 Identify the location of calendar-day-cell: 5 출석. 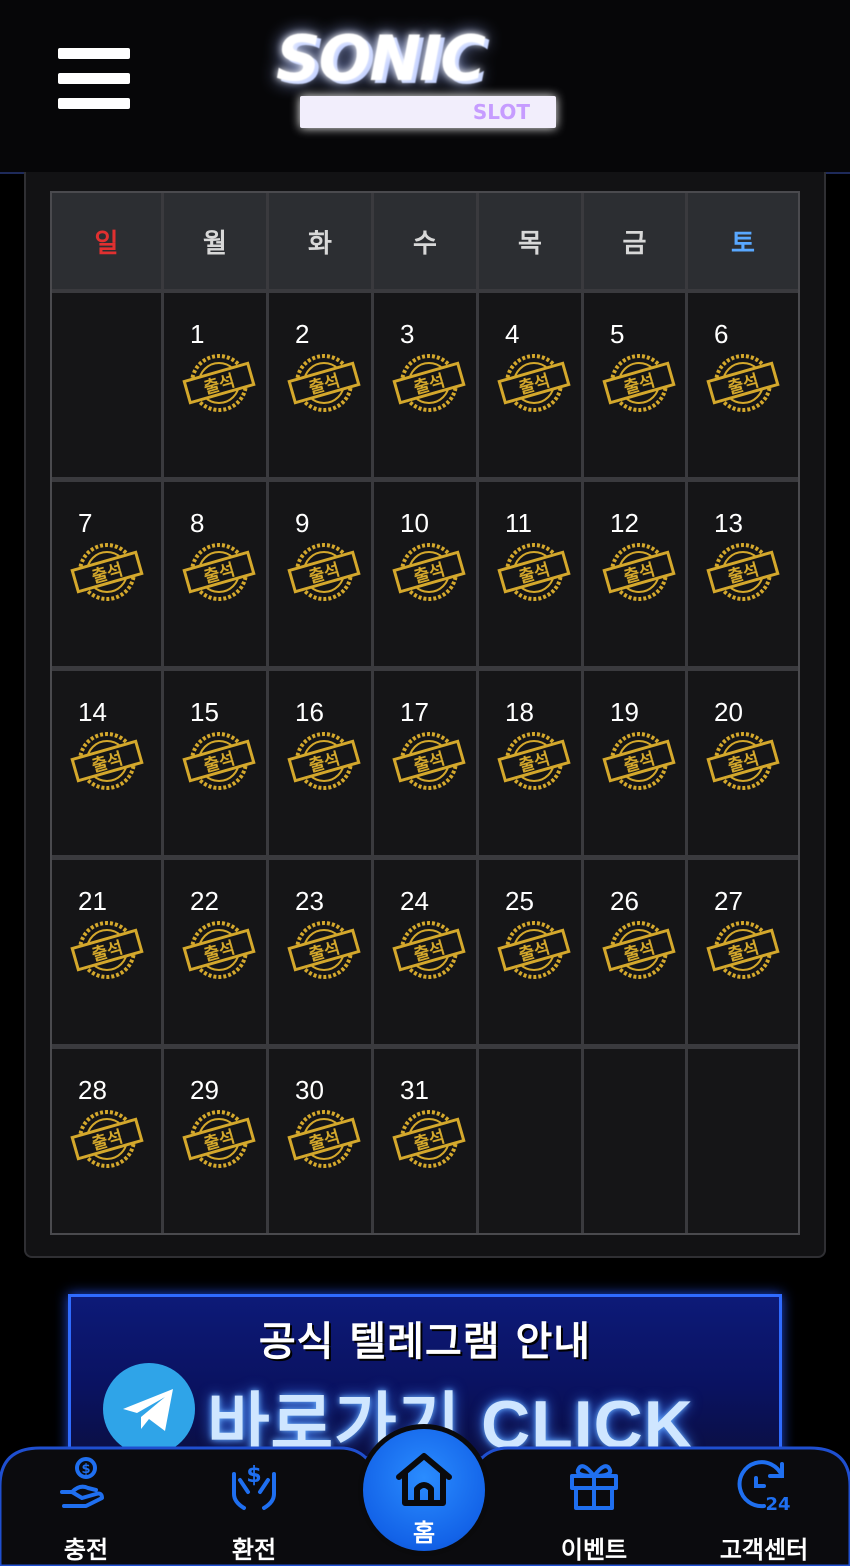
(634, 385).